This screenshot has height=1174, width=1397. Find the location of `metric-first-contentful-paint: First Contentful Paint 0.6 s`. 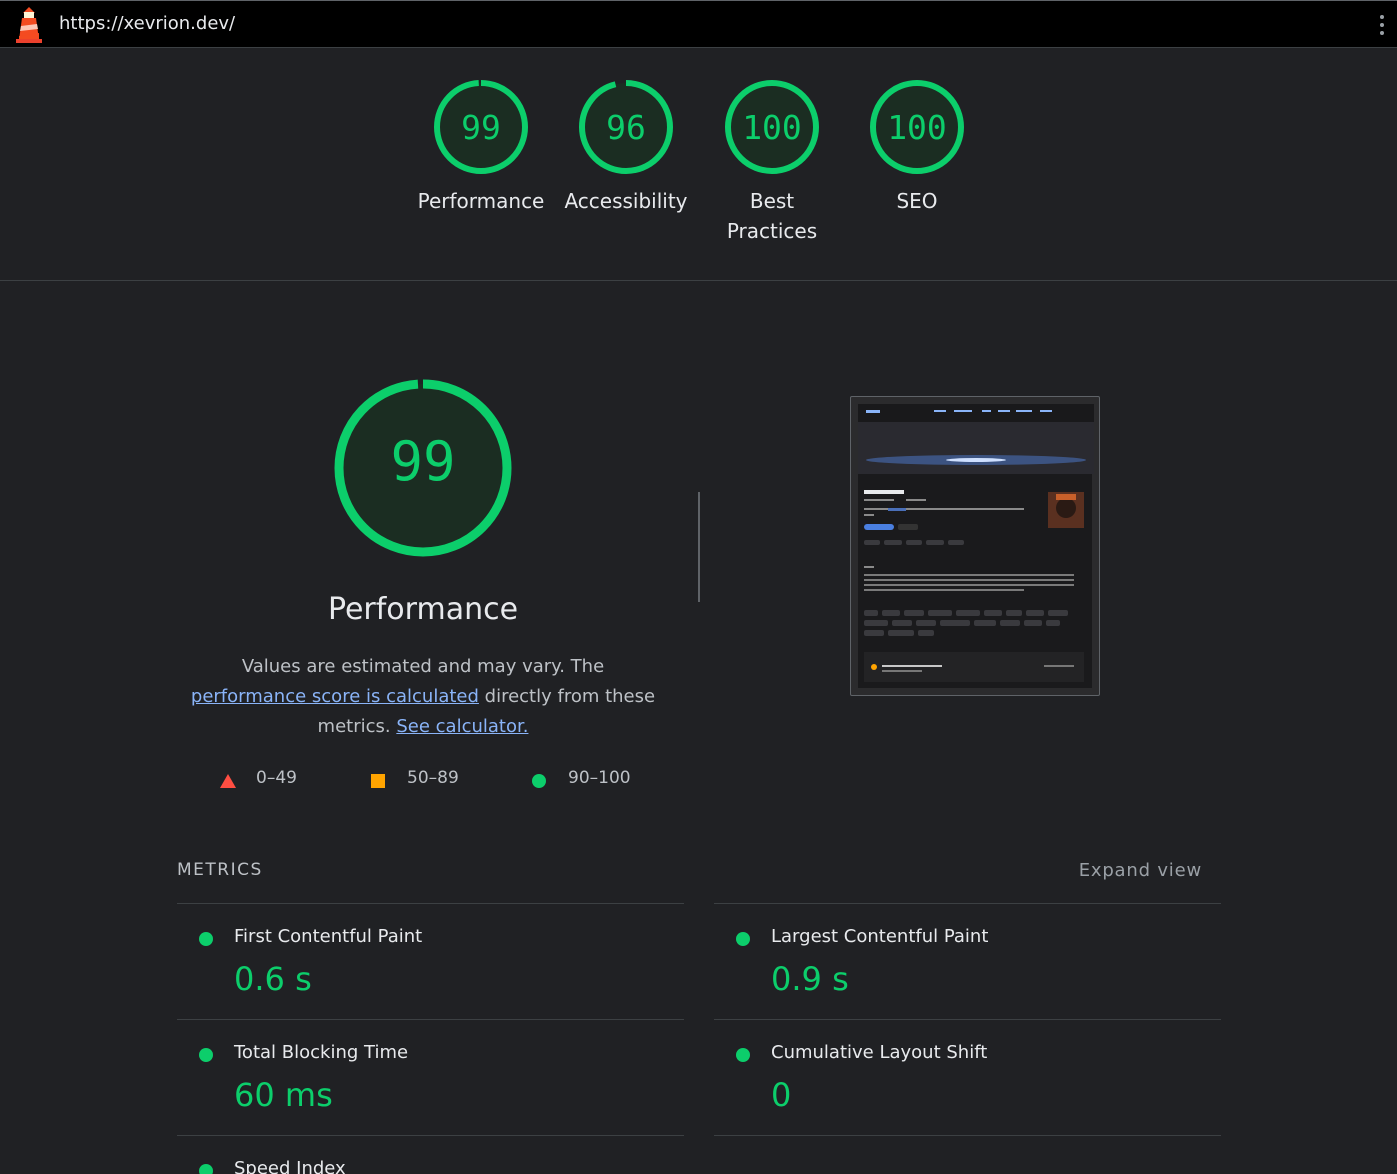

metric-first-contentful-paint: First Contentful Paint 0.6 s is located at coordinates (430, 961).